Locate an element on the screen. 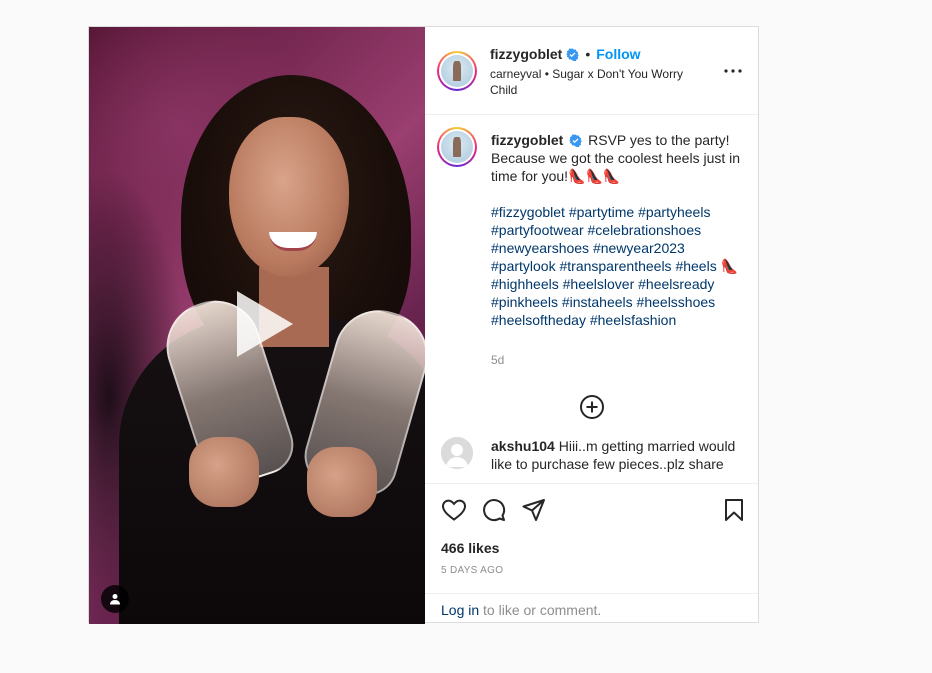 Image resolution: width=932 pixels, height=673 pixels. hashtag-link: #heels is located at coordinates (695, 266).